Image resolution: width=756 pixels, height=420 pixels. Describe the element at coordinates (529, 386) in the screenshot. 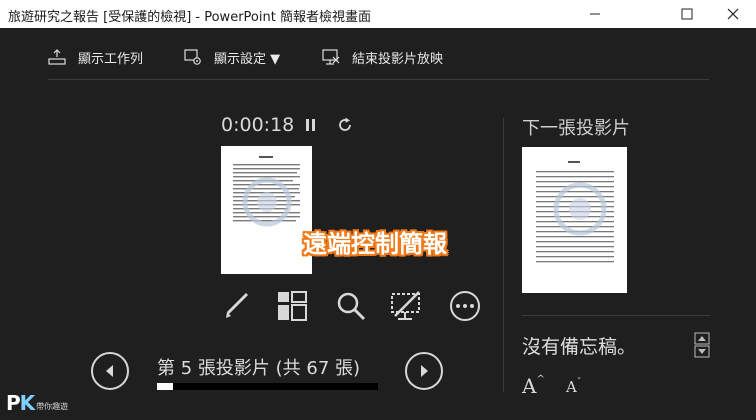

I see `increase-font-label: A` at that location.